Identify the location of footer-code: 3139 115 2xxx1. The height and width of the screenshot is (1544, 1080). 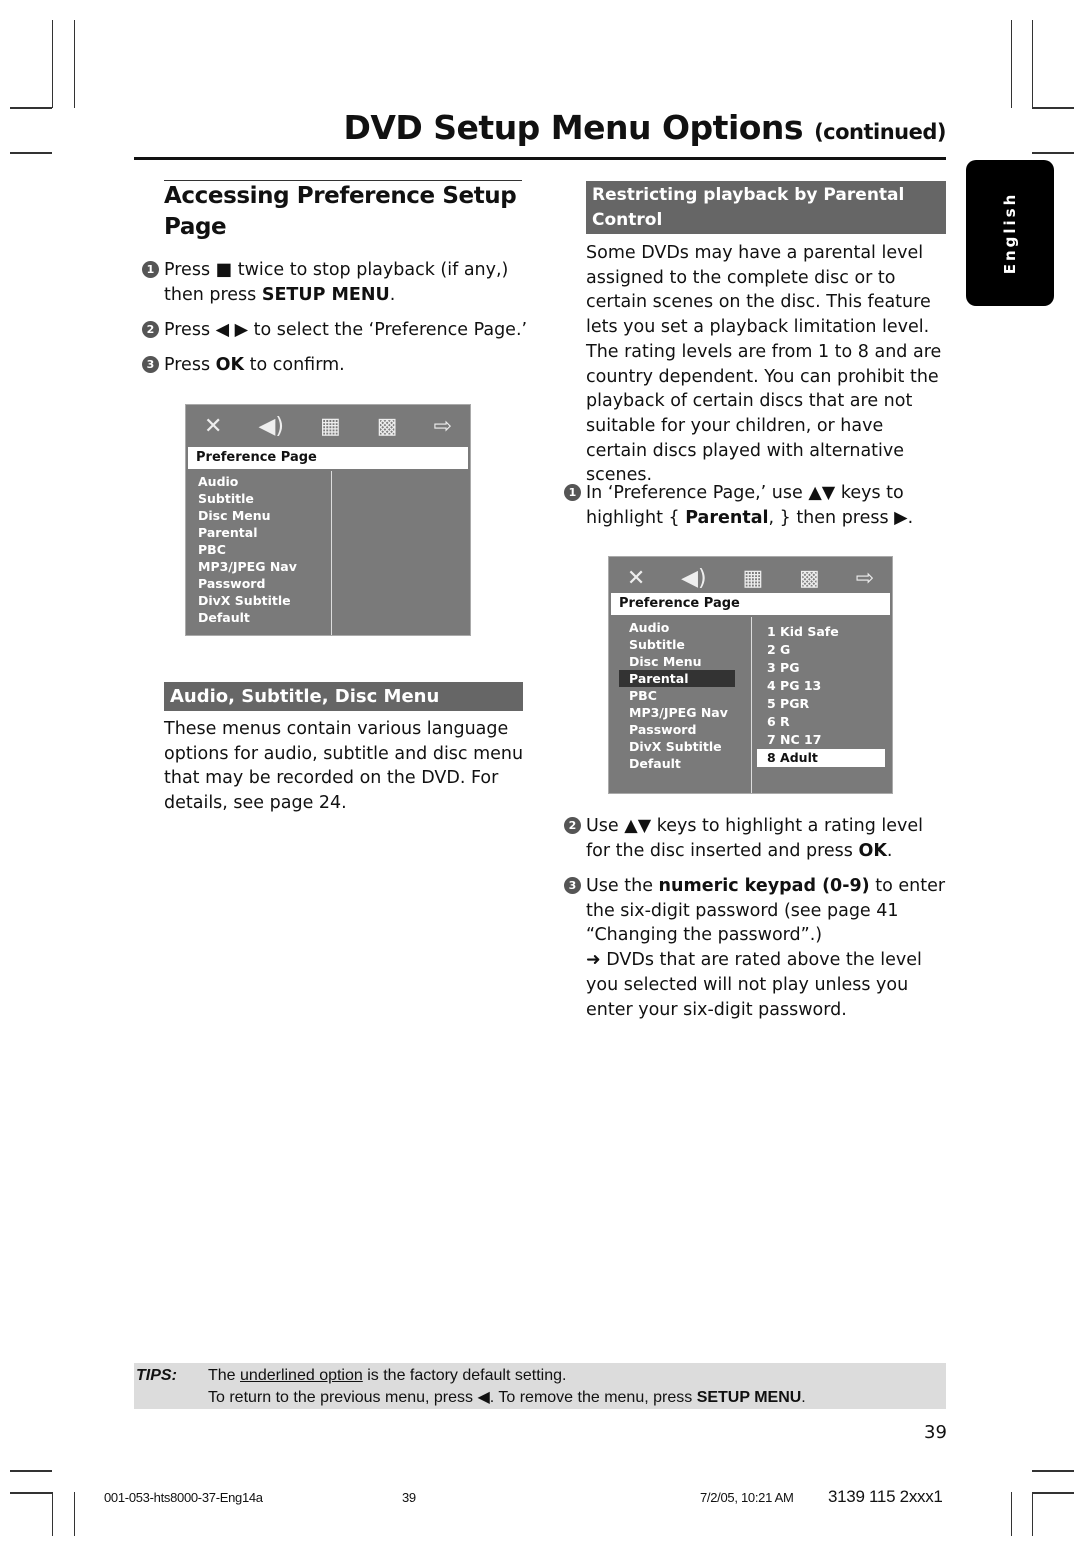
(885, 1496).